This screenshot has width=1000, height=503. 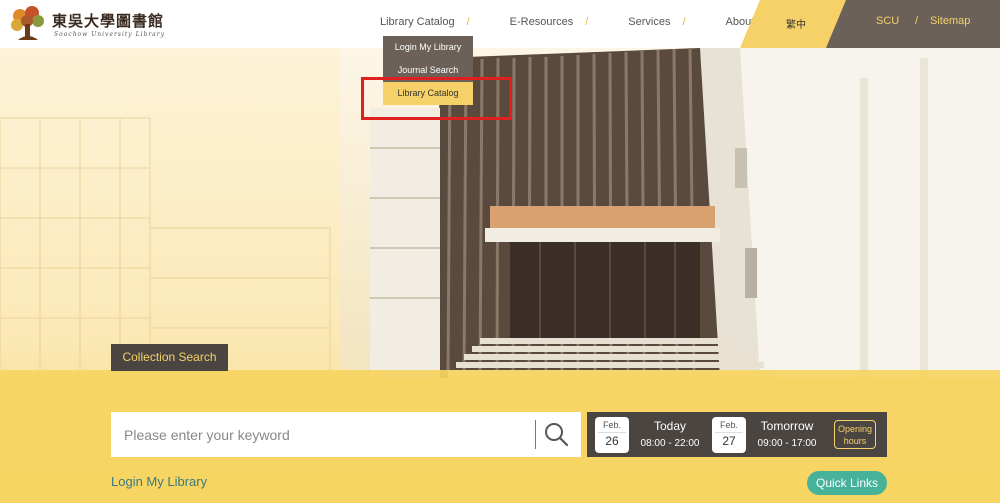 What do you see at coordinates (428, 47) in the screenshot?
I see `dropdown-item-login-my-library: Login My Library` at bounding box center [428, 47].